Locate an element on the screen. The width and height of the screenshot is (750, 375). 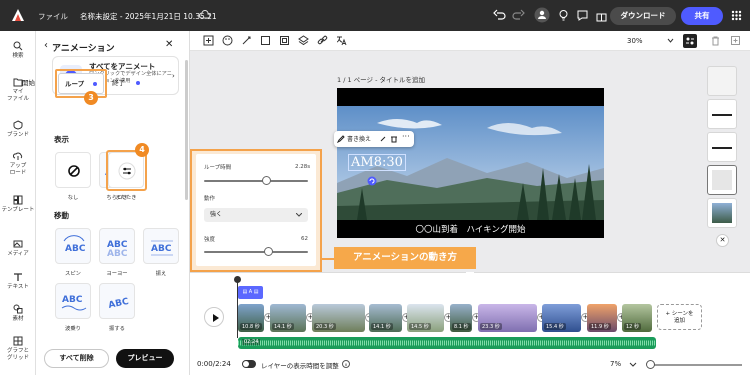
more-icon: ··· is located at coordinates (406, 136).